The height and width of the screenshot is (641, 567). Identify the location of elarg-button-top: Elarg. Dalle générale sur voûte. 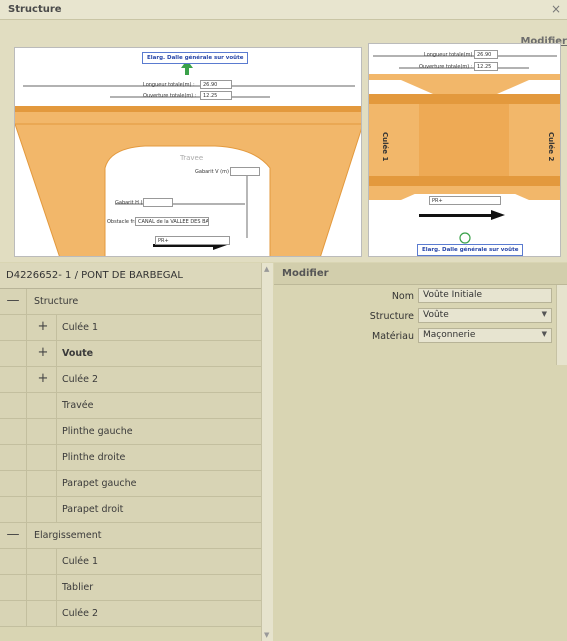
(195, 58).